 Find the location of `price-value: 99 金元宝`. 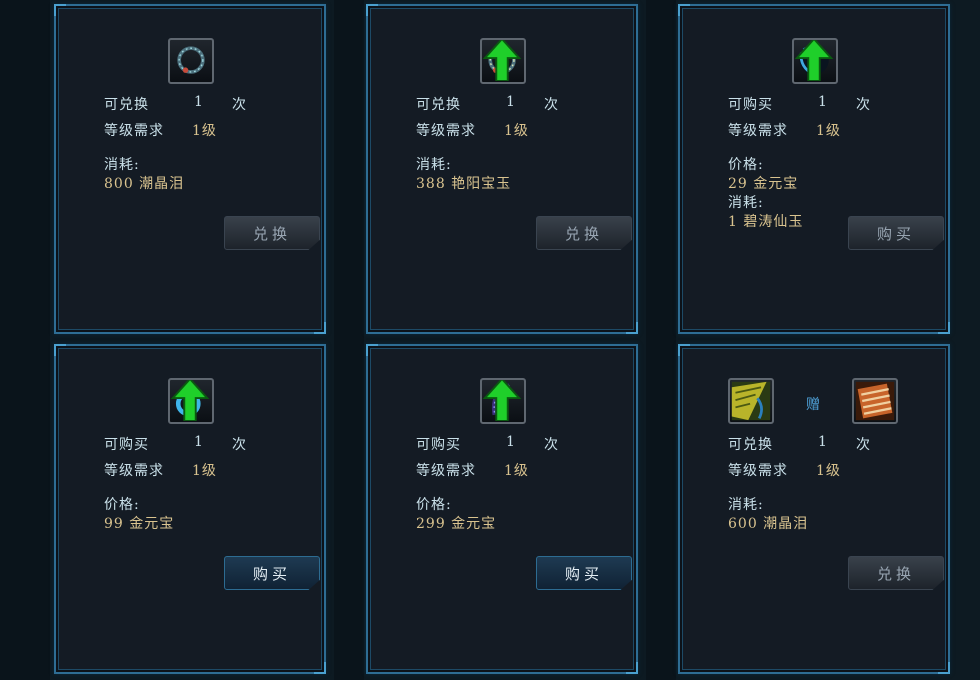

price-value: 99 金元宝 is located at coordinates (139, 524).